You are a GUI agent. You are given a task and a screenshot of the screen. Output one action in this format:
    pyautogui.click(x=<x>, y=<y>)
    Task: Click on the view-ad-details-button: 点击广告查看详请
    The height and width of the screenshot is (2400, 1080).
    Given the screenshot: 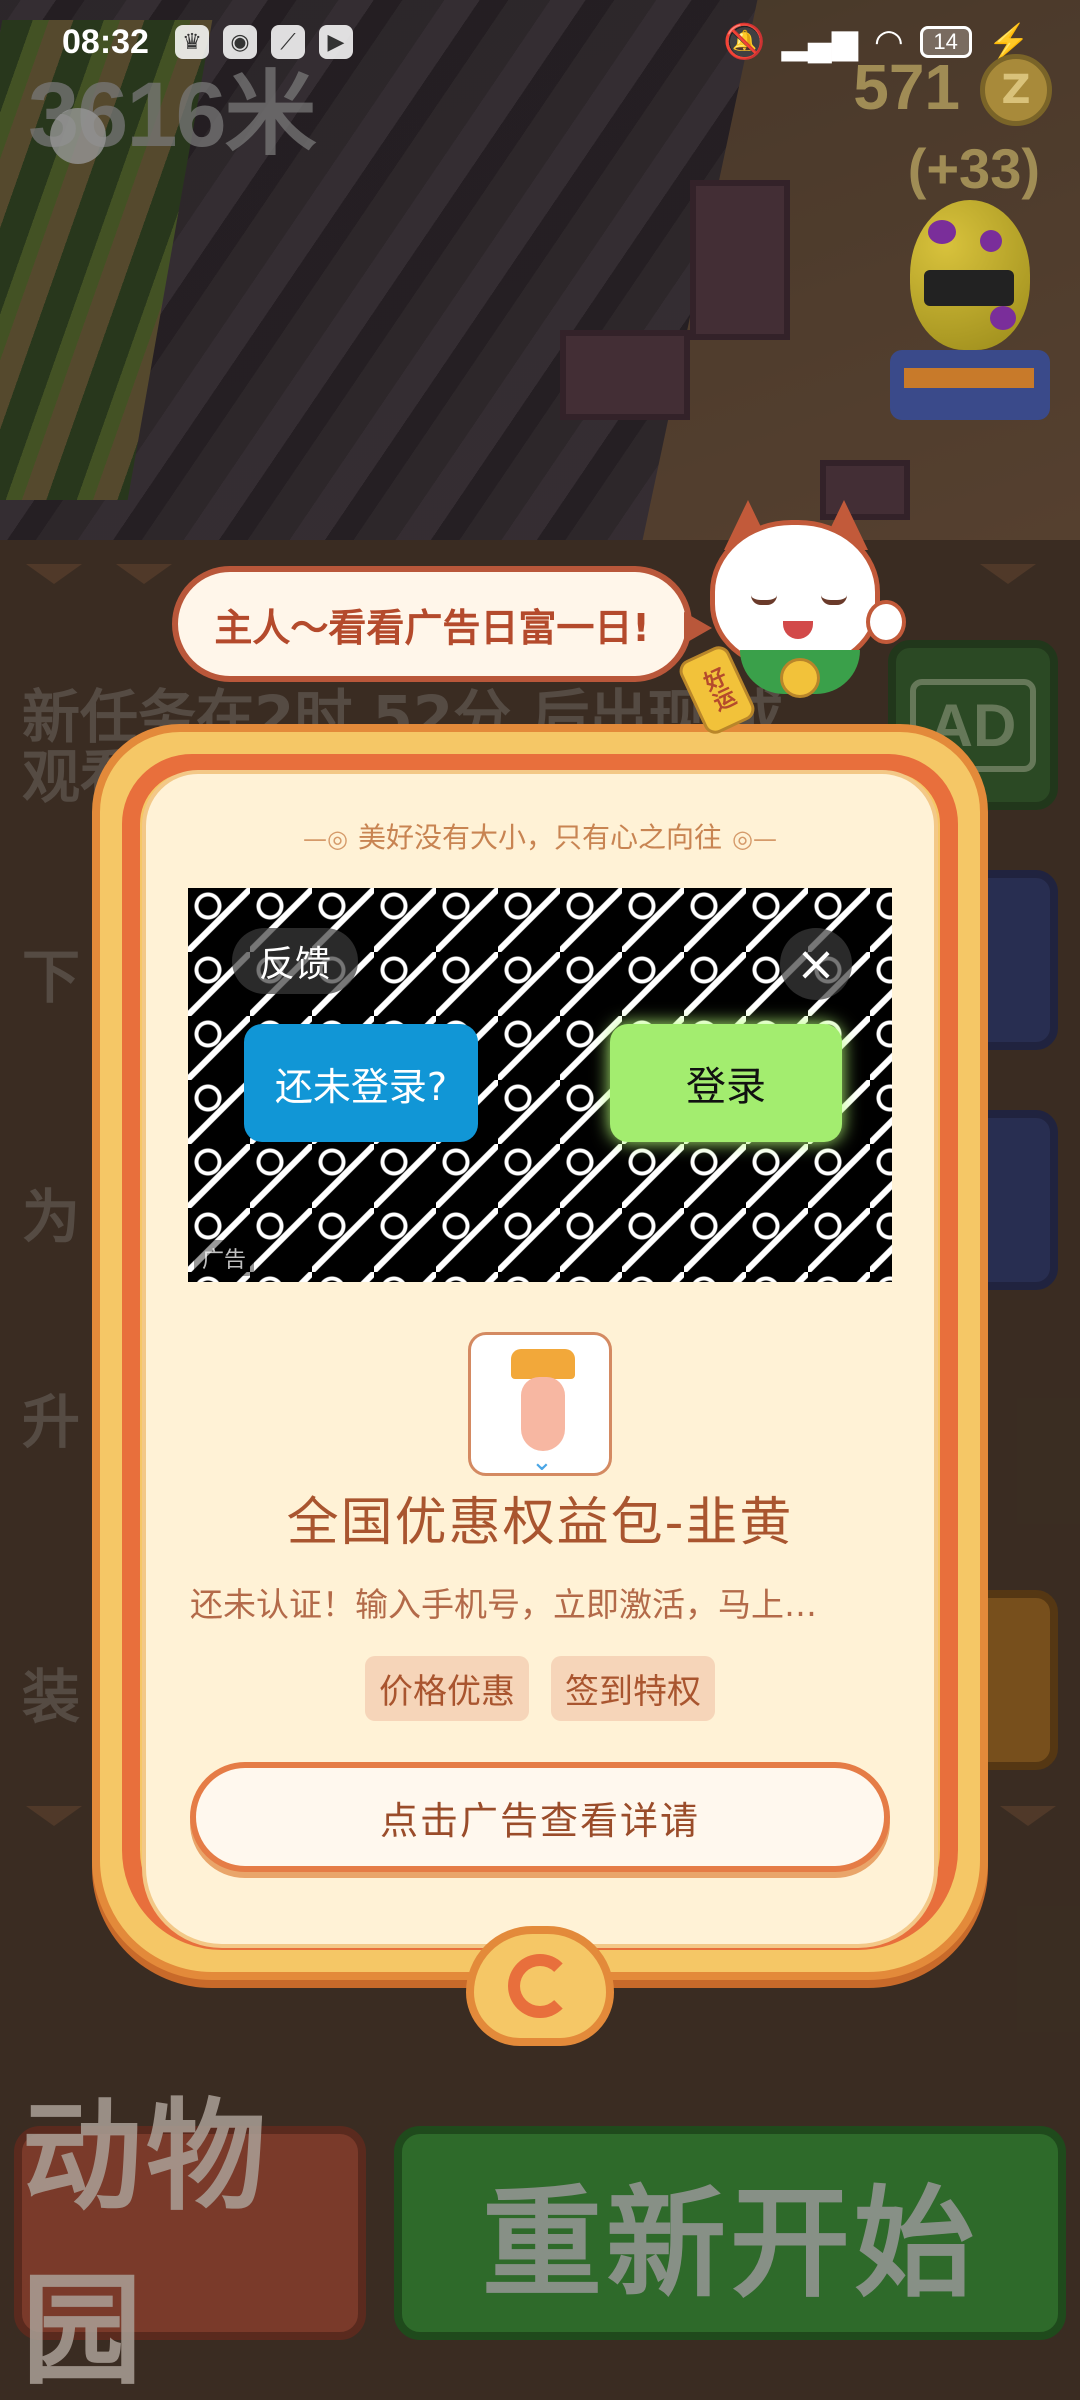 What is the action you would take?
    pyautogui.click(x=540, y=1817)
    